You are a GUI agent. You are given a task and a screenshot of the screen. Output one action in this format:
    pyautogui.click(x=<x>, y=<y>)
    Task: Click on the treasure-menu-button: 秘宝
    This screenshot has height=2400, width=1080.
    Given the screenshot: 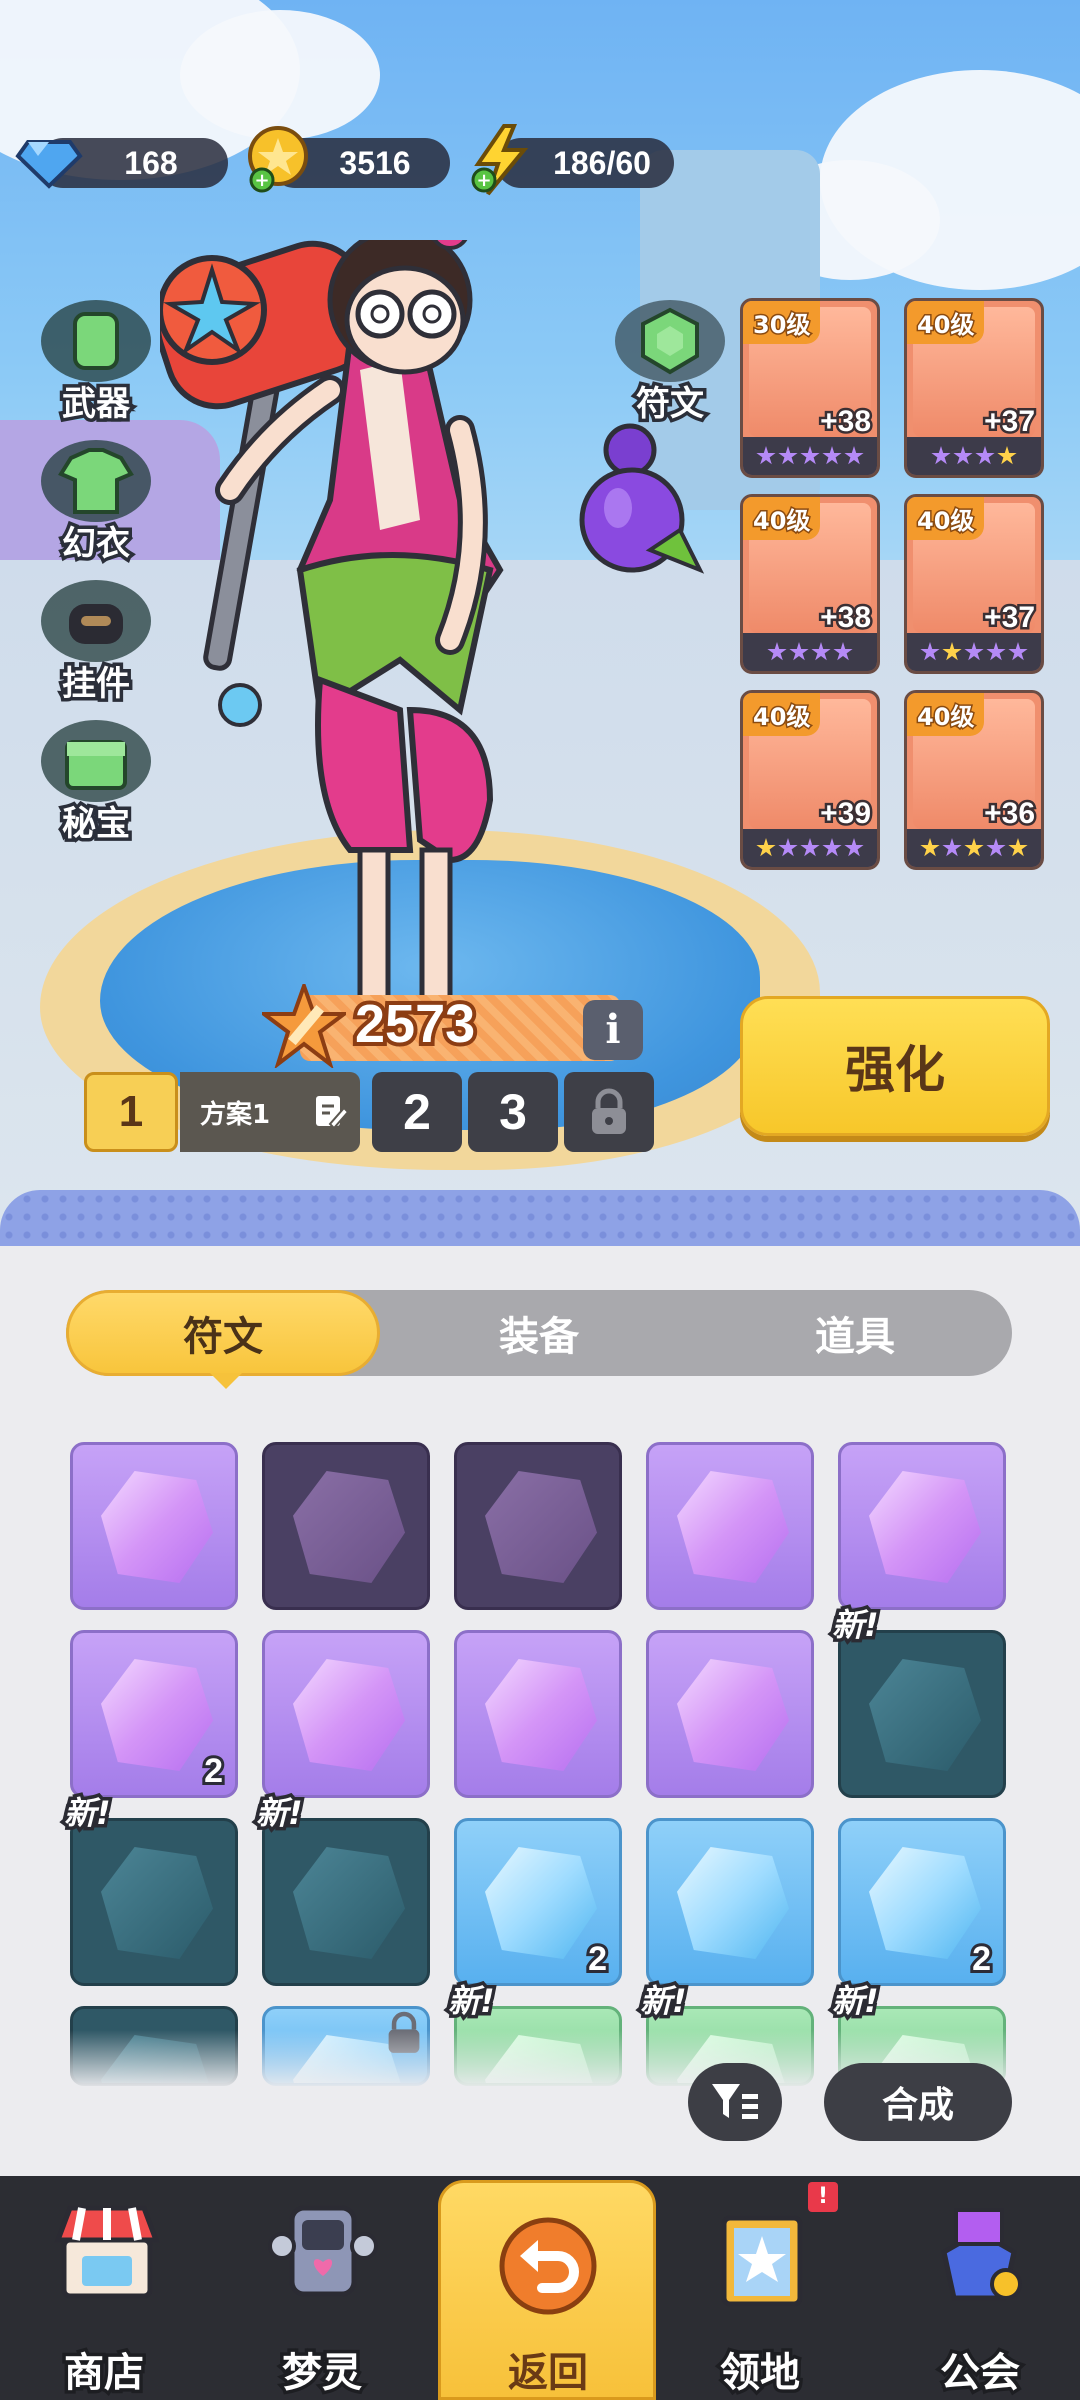 What is the action you would take?
    pyautogui.click(x=96, y=785)
    